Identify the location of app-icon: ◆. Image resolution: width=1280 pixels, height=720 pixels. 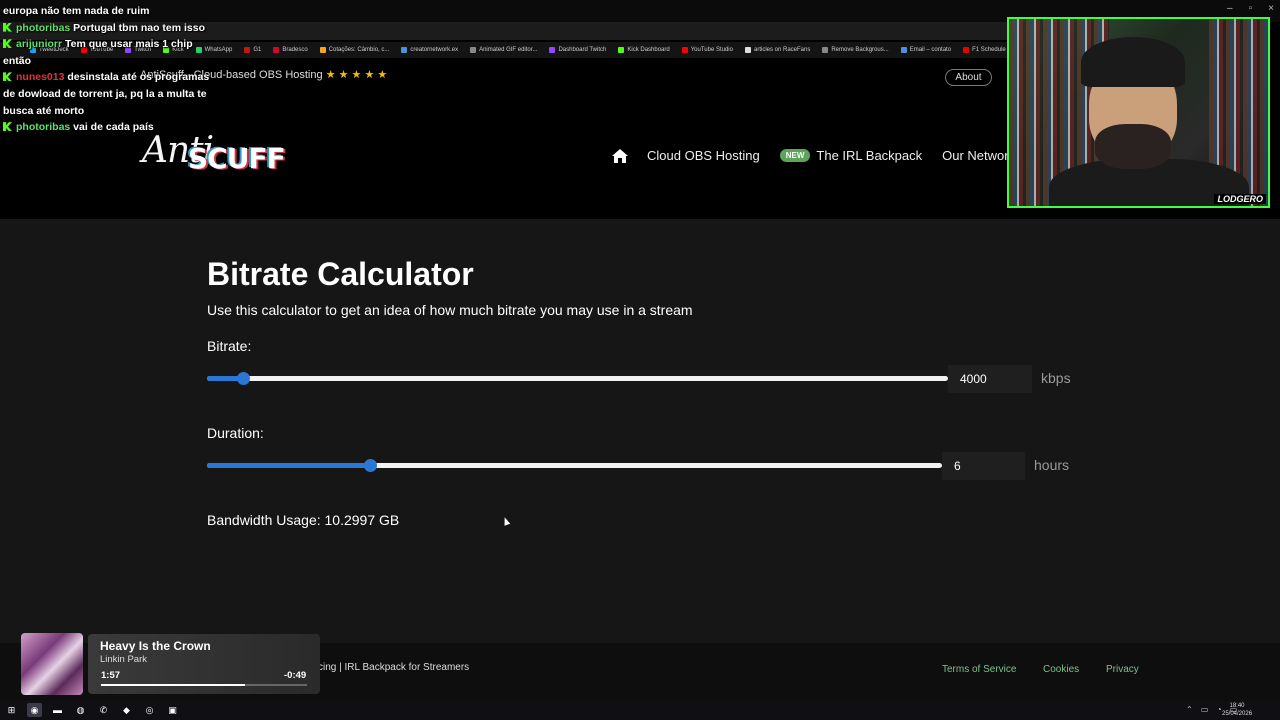
(126, 710).